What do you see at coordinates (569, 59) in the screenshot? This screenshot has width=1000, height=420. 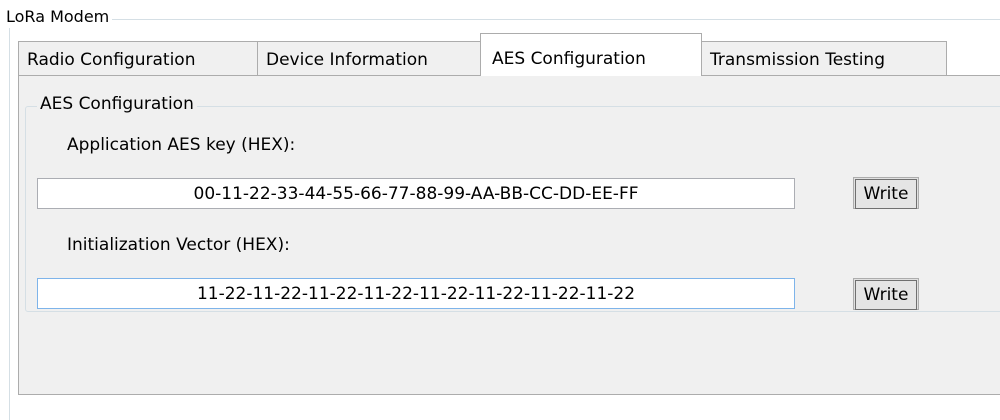 I see `tab-label: AES Configuration` at bounding box center [569, 59].